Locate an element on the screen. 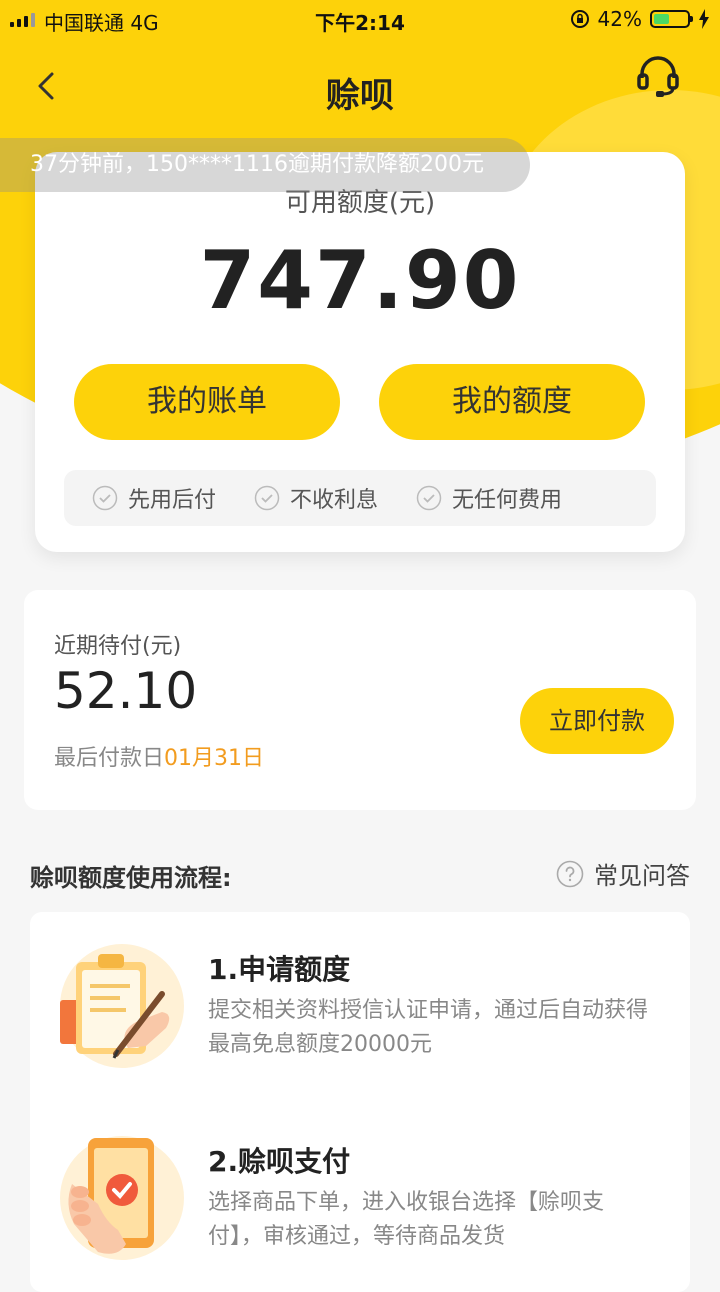 This screenshot has height=1292, width=720. recent-due-amount: 52.10 is located at coordinates (126, 691).